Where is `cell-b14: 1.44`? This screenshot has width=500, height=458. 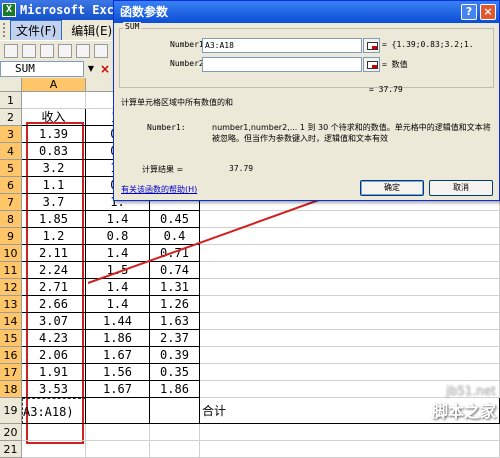
cell-b14: 1.44 is located at coordinates (118, 321).